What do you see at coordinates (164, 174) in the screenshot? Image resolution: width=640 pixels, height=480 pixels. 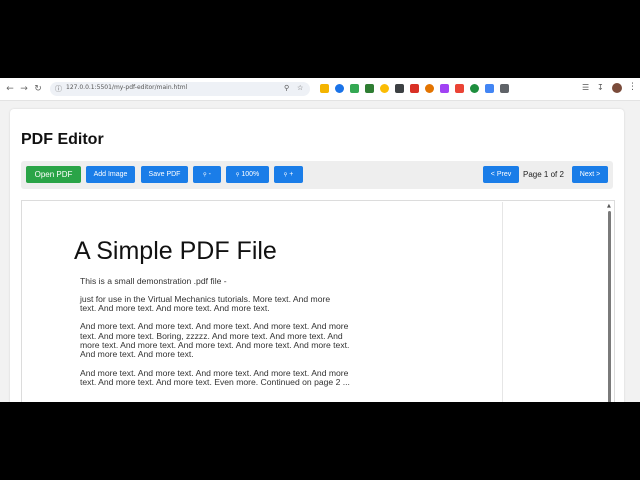 I see `save-pdf-button: Save PDF` at bounding box center [164, 174].